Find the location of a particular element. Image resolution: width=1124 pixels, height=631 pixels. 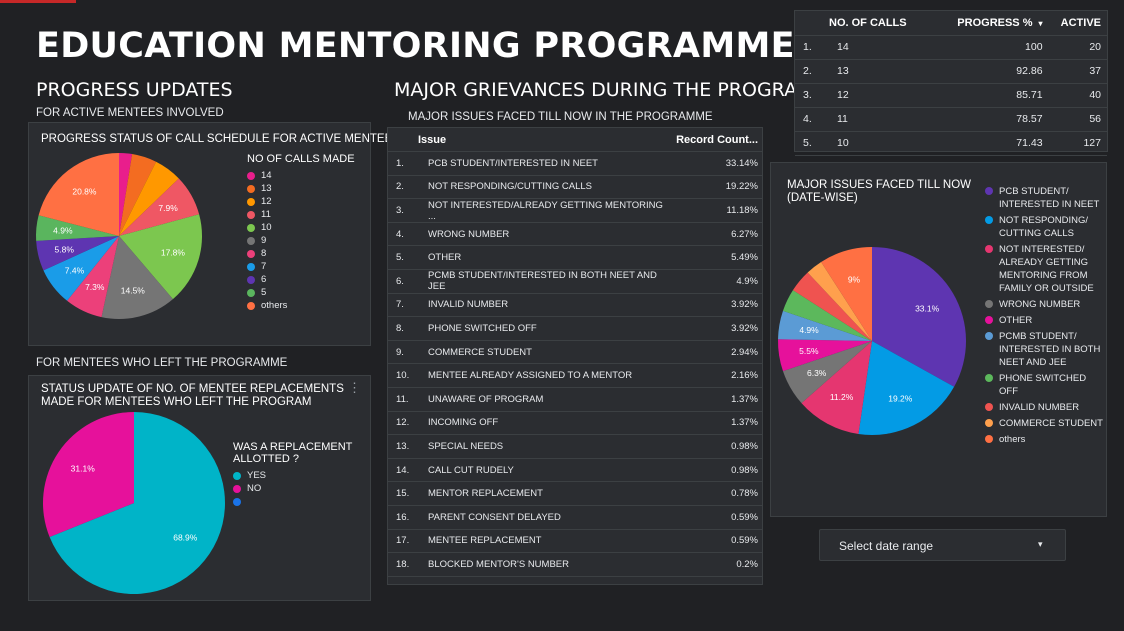

pie-slice-label: 19.2% is located at coordinates (900, 398).